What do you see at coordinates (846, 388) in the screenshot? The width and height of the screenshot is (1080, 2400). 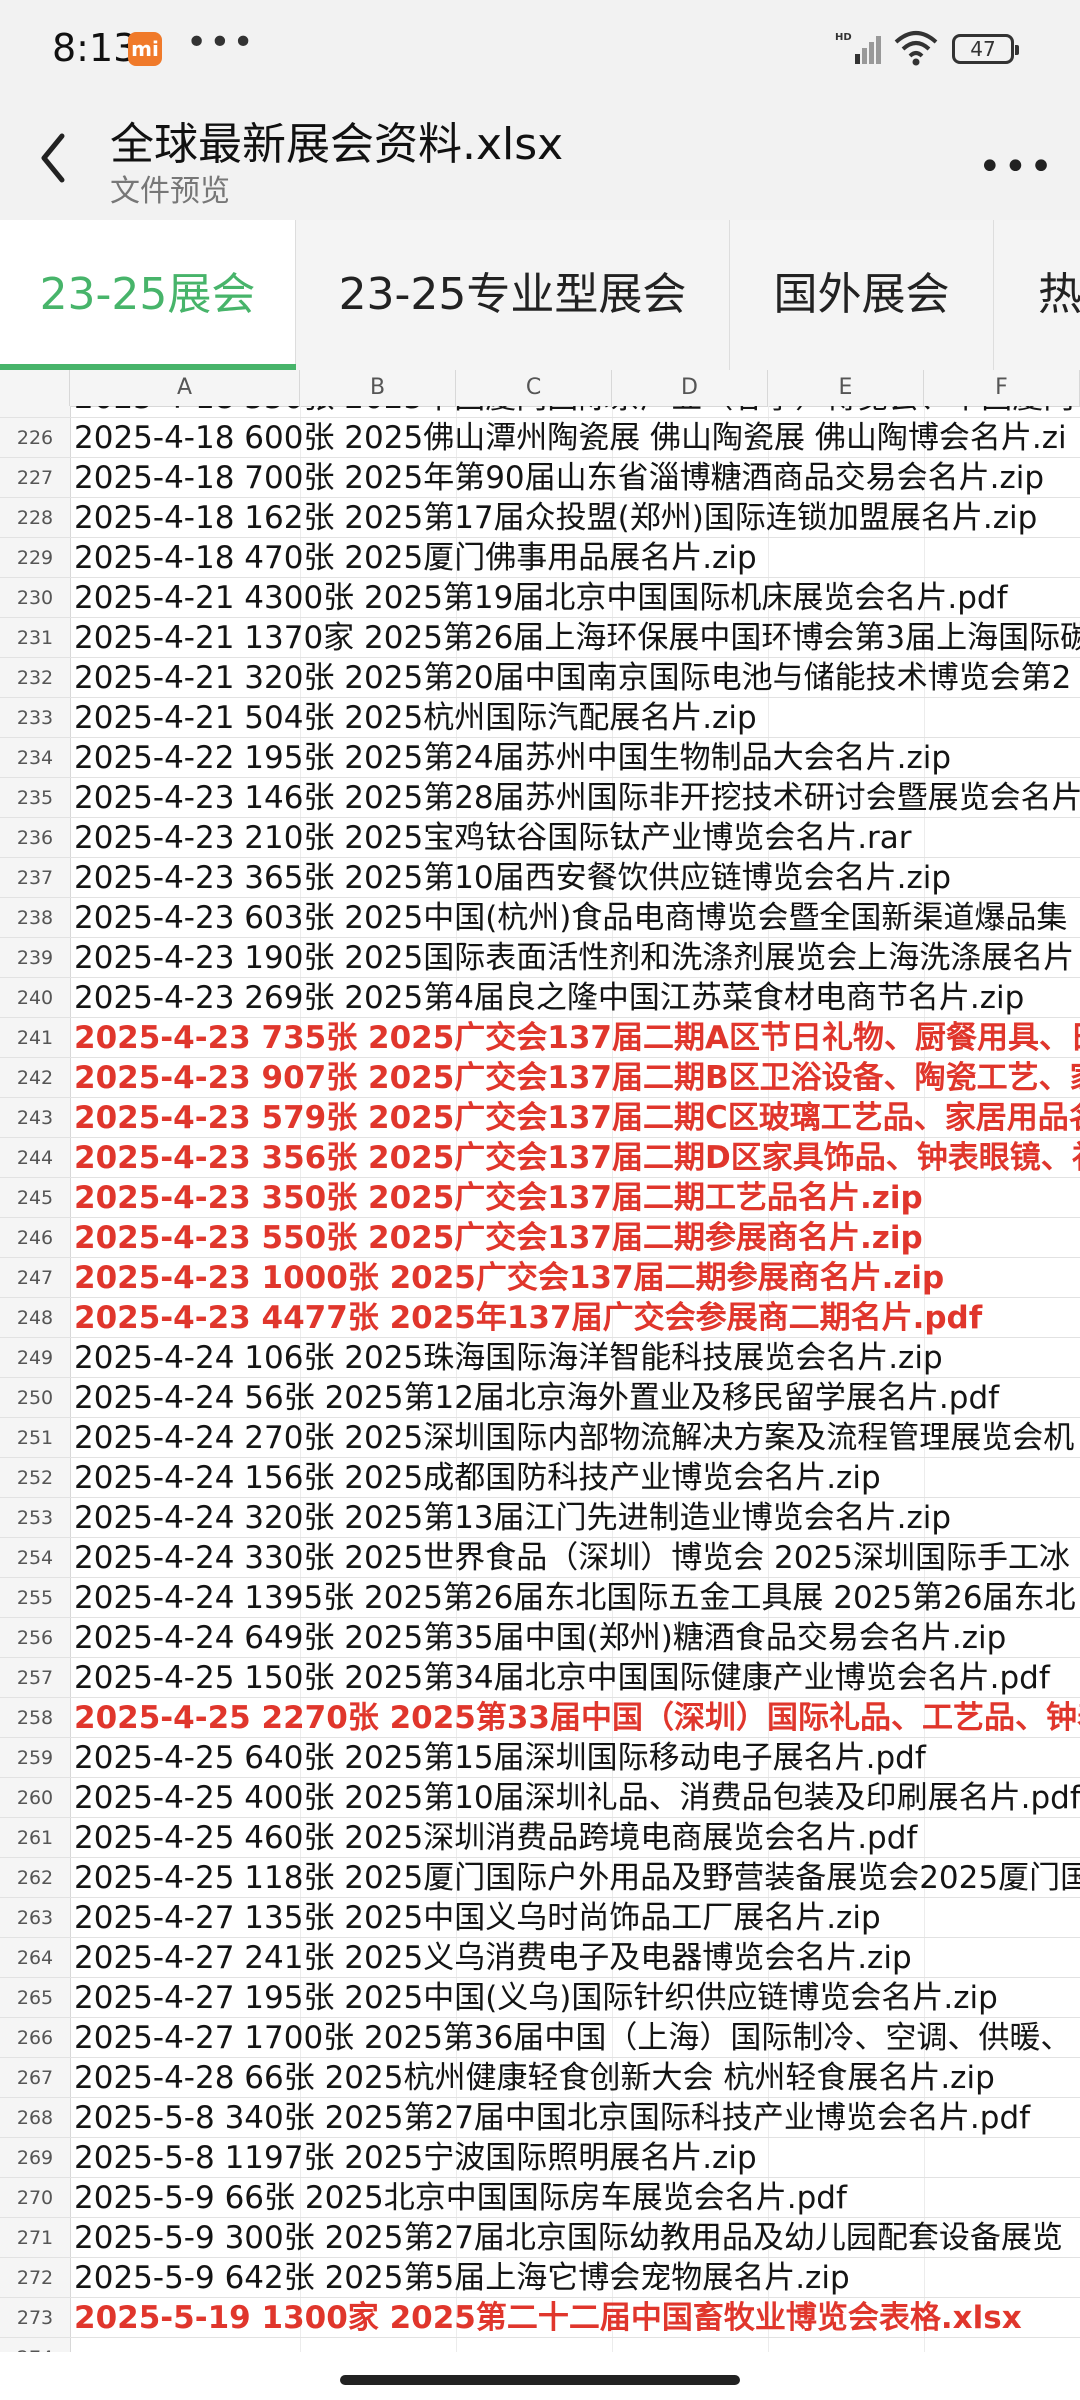 I see `column-e-header: E` at bounding box center [846, 388].